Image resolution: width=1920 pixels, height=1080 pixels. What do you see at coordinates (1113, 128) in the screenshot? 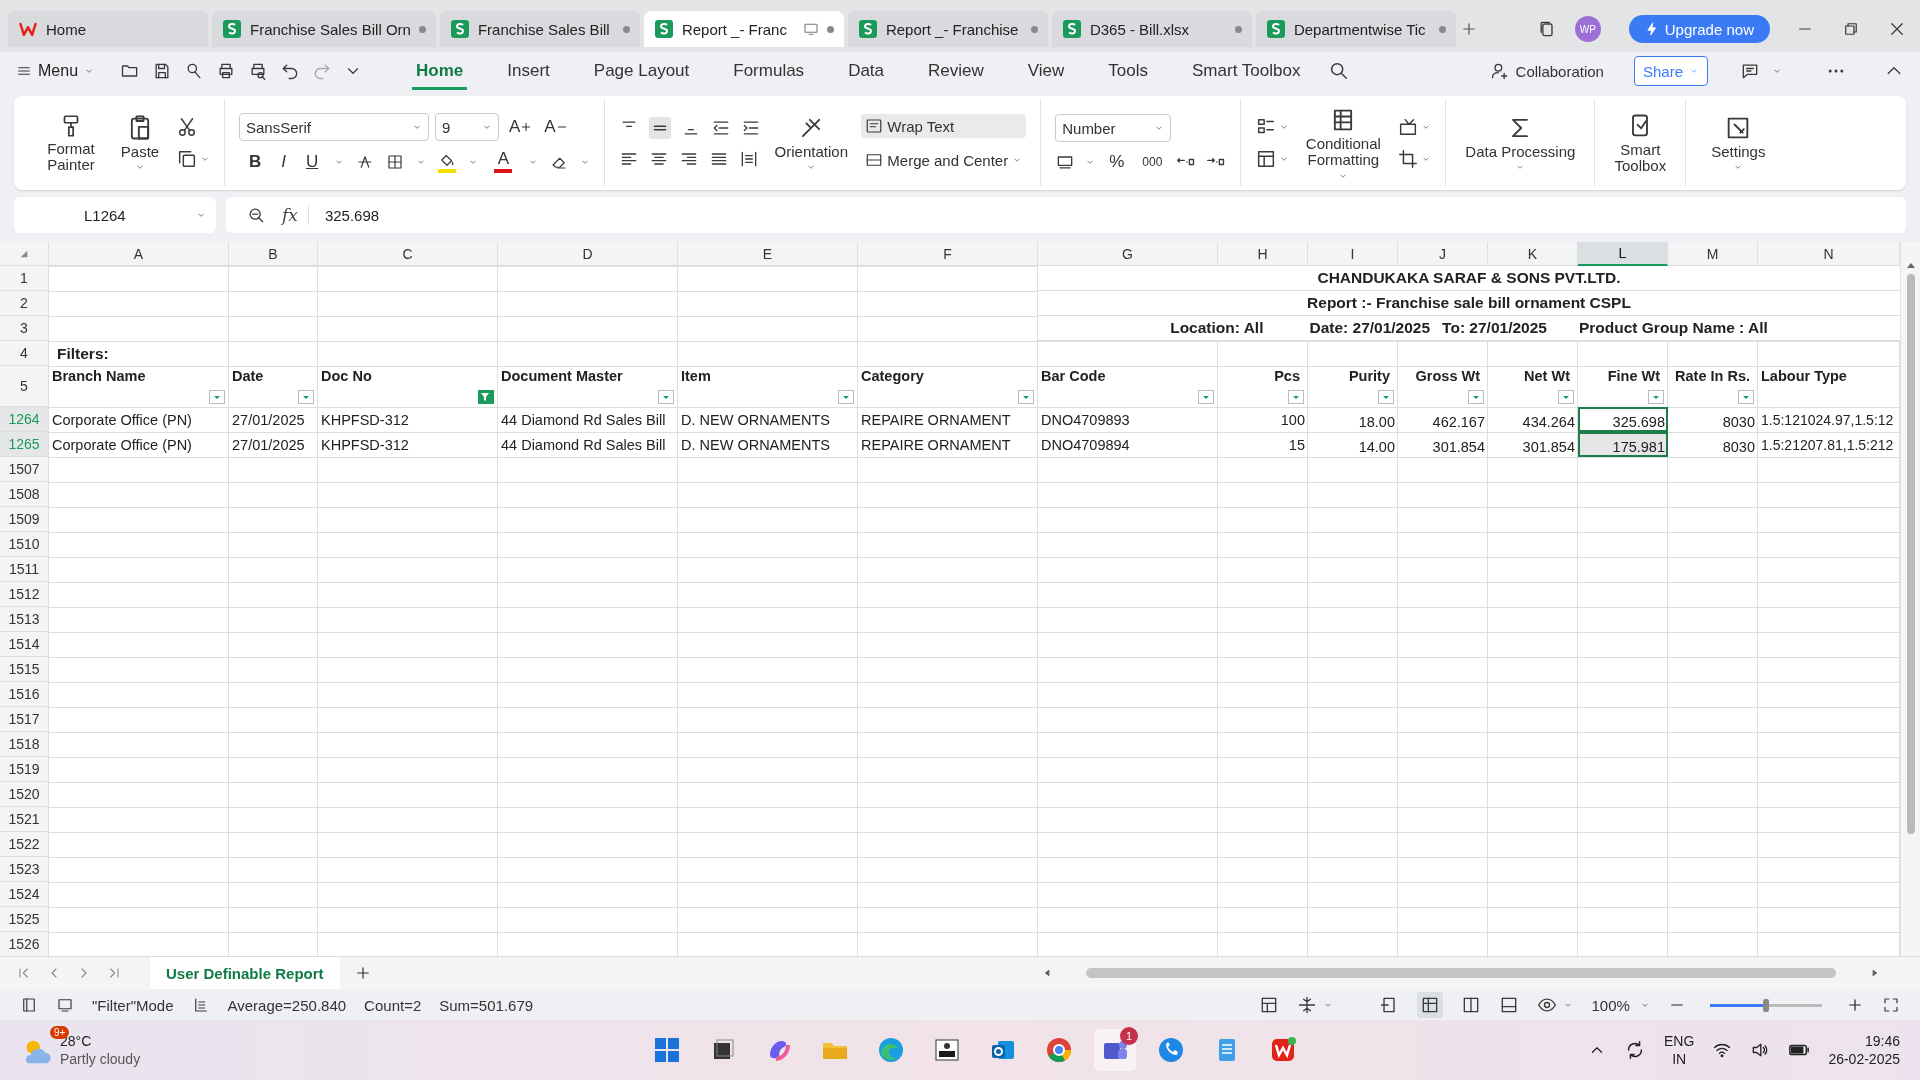
I see `number-format-select: Number` at bounding box center [1113, 128].